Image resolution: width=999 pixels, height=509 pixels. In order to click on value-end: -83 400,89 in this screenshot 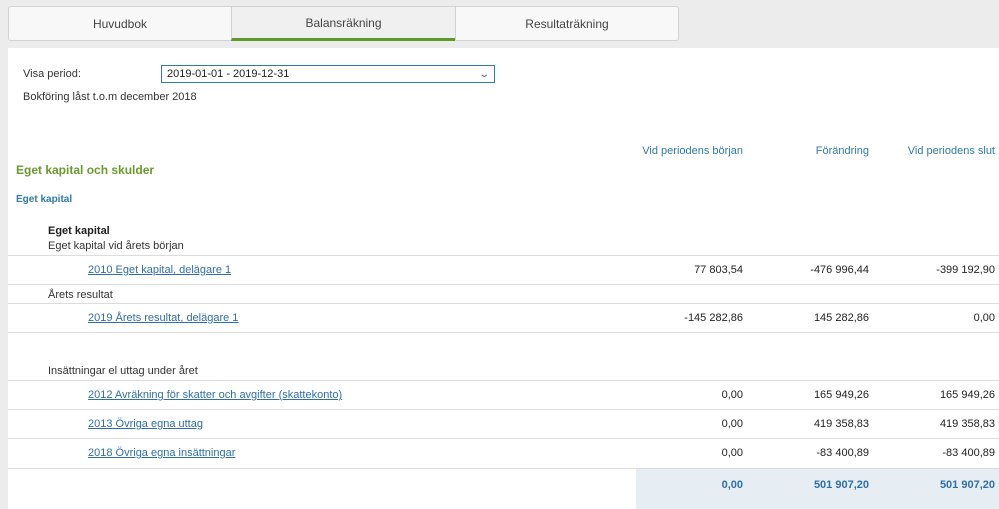, I will do `click(968, 453)`.